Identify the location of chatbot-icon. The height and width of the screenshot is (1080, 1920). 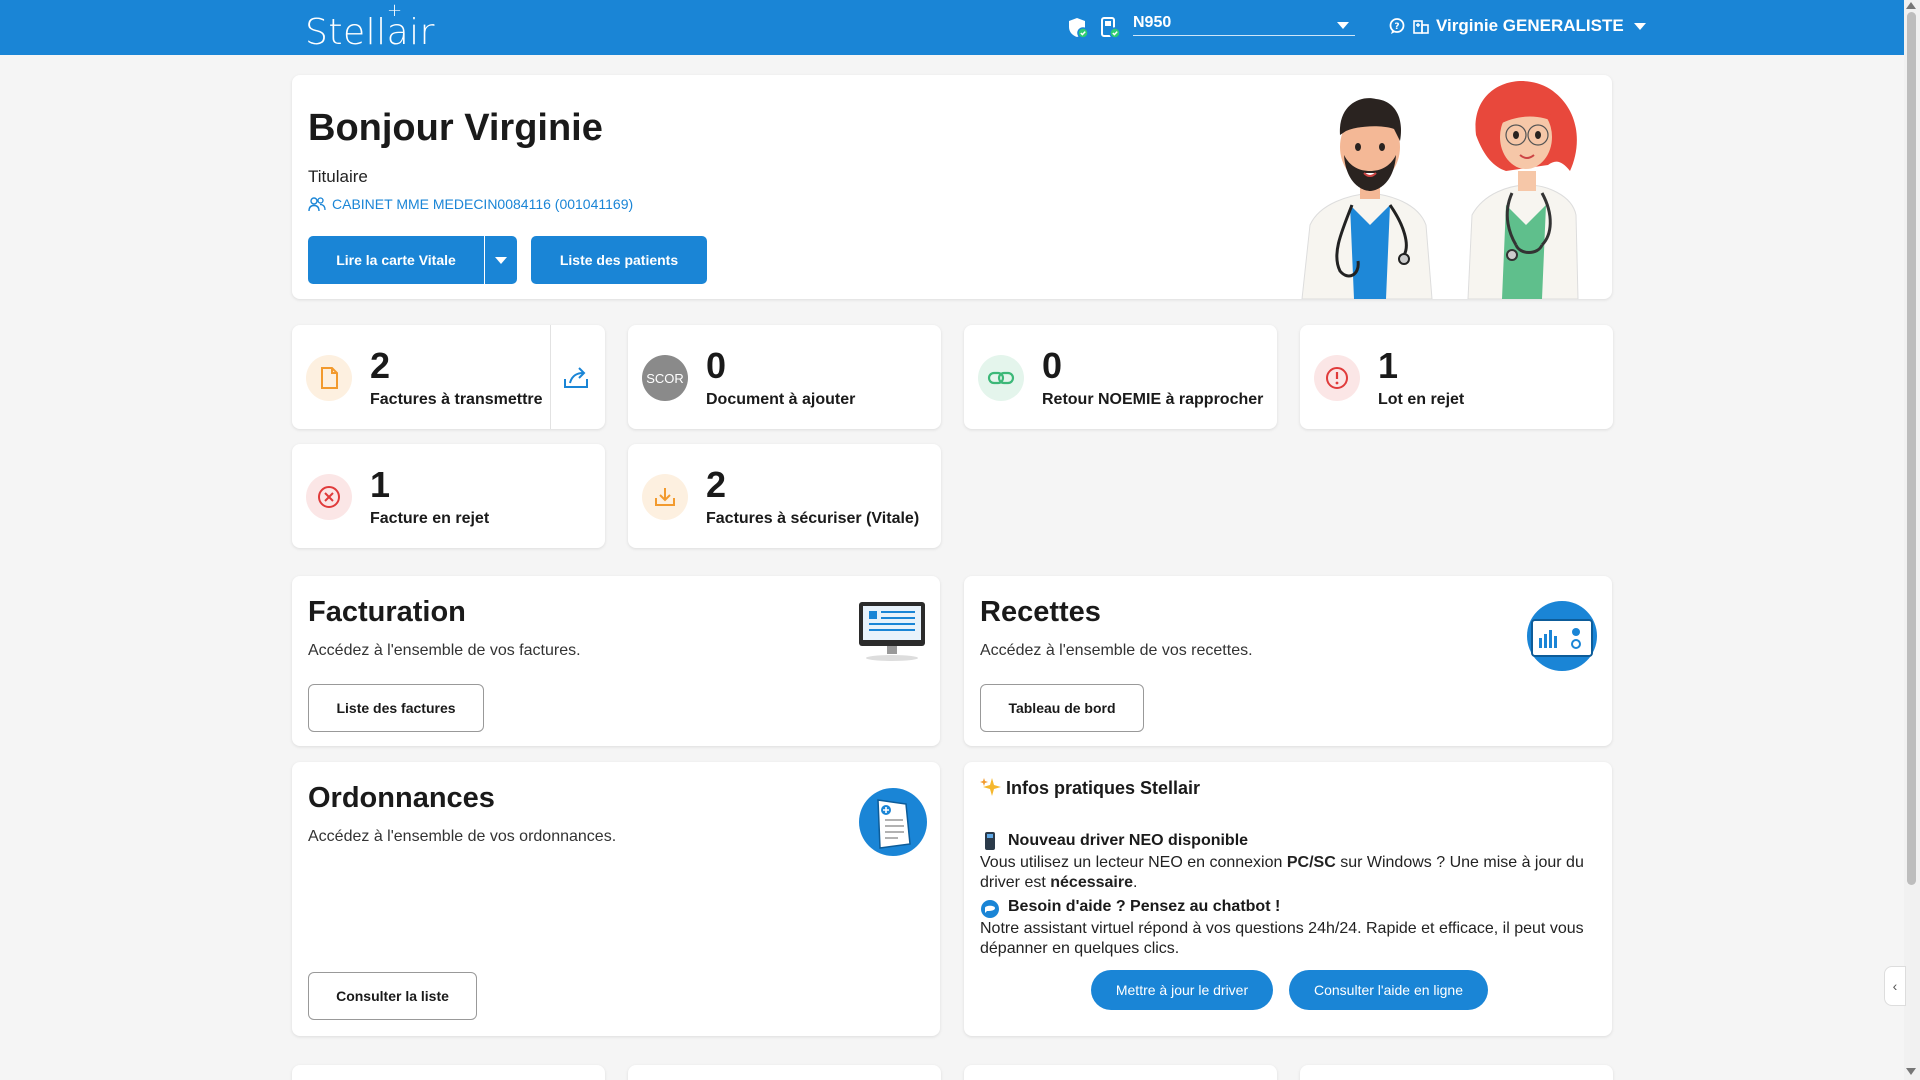
(990, 909).